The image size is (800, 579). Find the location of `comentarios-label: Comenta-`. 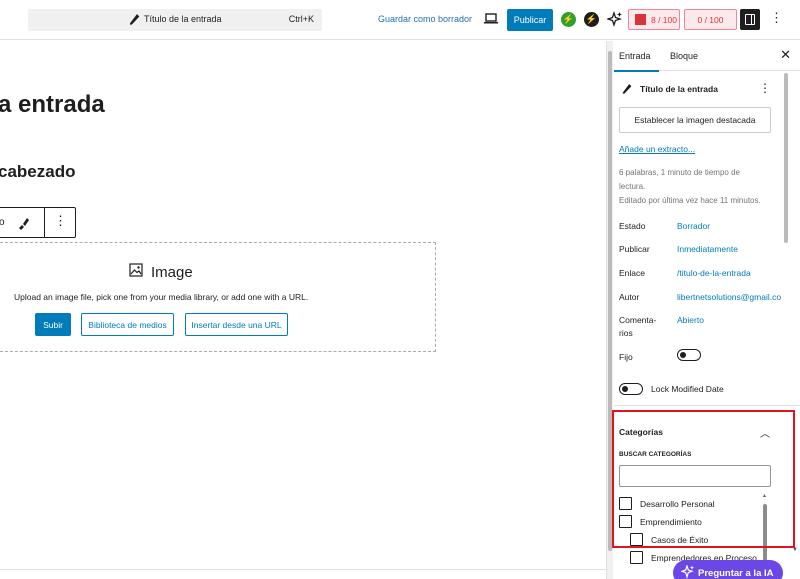

comentarios-label: Comenta- is located at coordinates (638, 320).